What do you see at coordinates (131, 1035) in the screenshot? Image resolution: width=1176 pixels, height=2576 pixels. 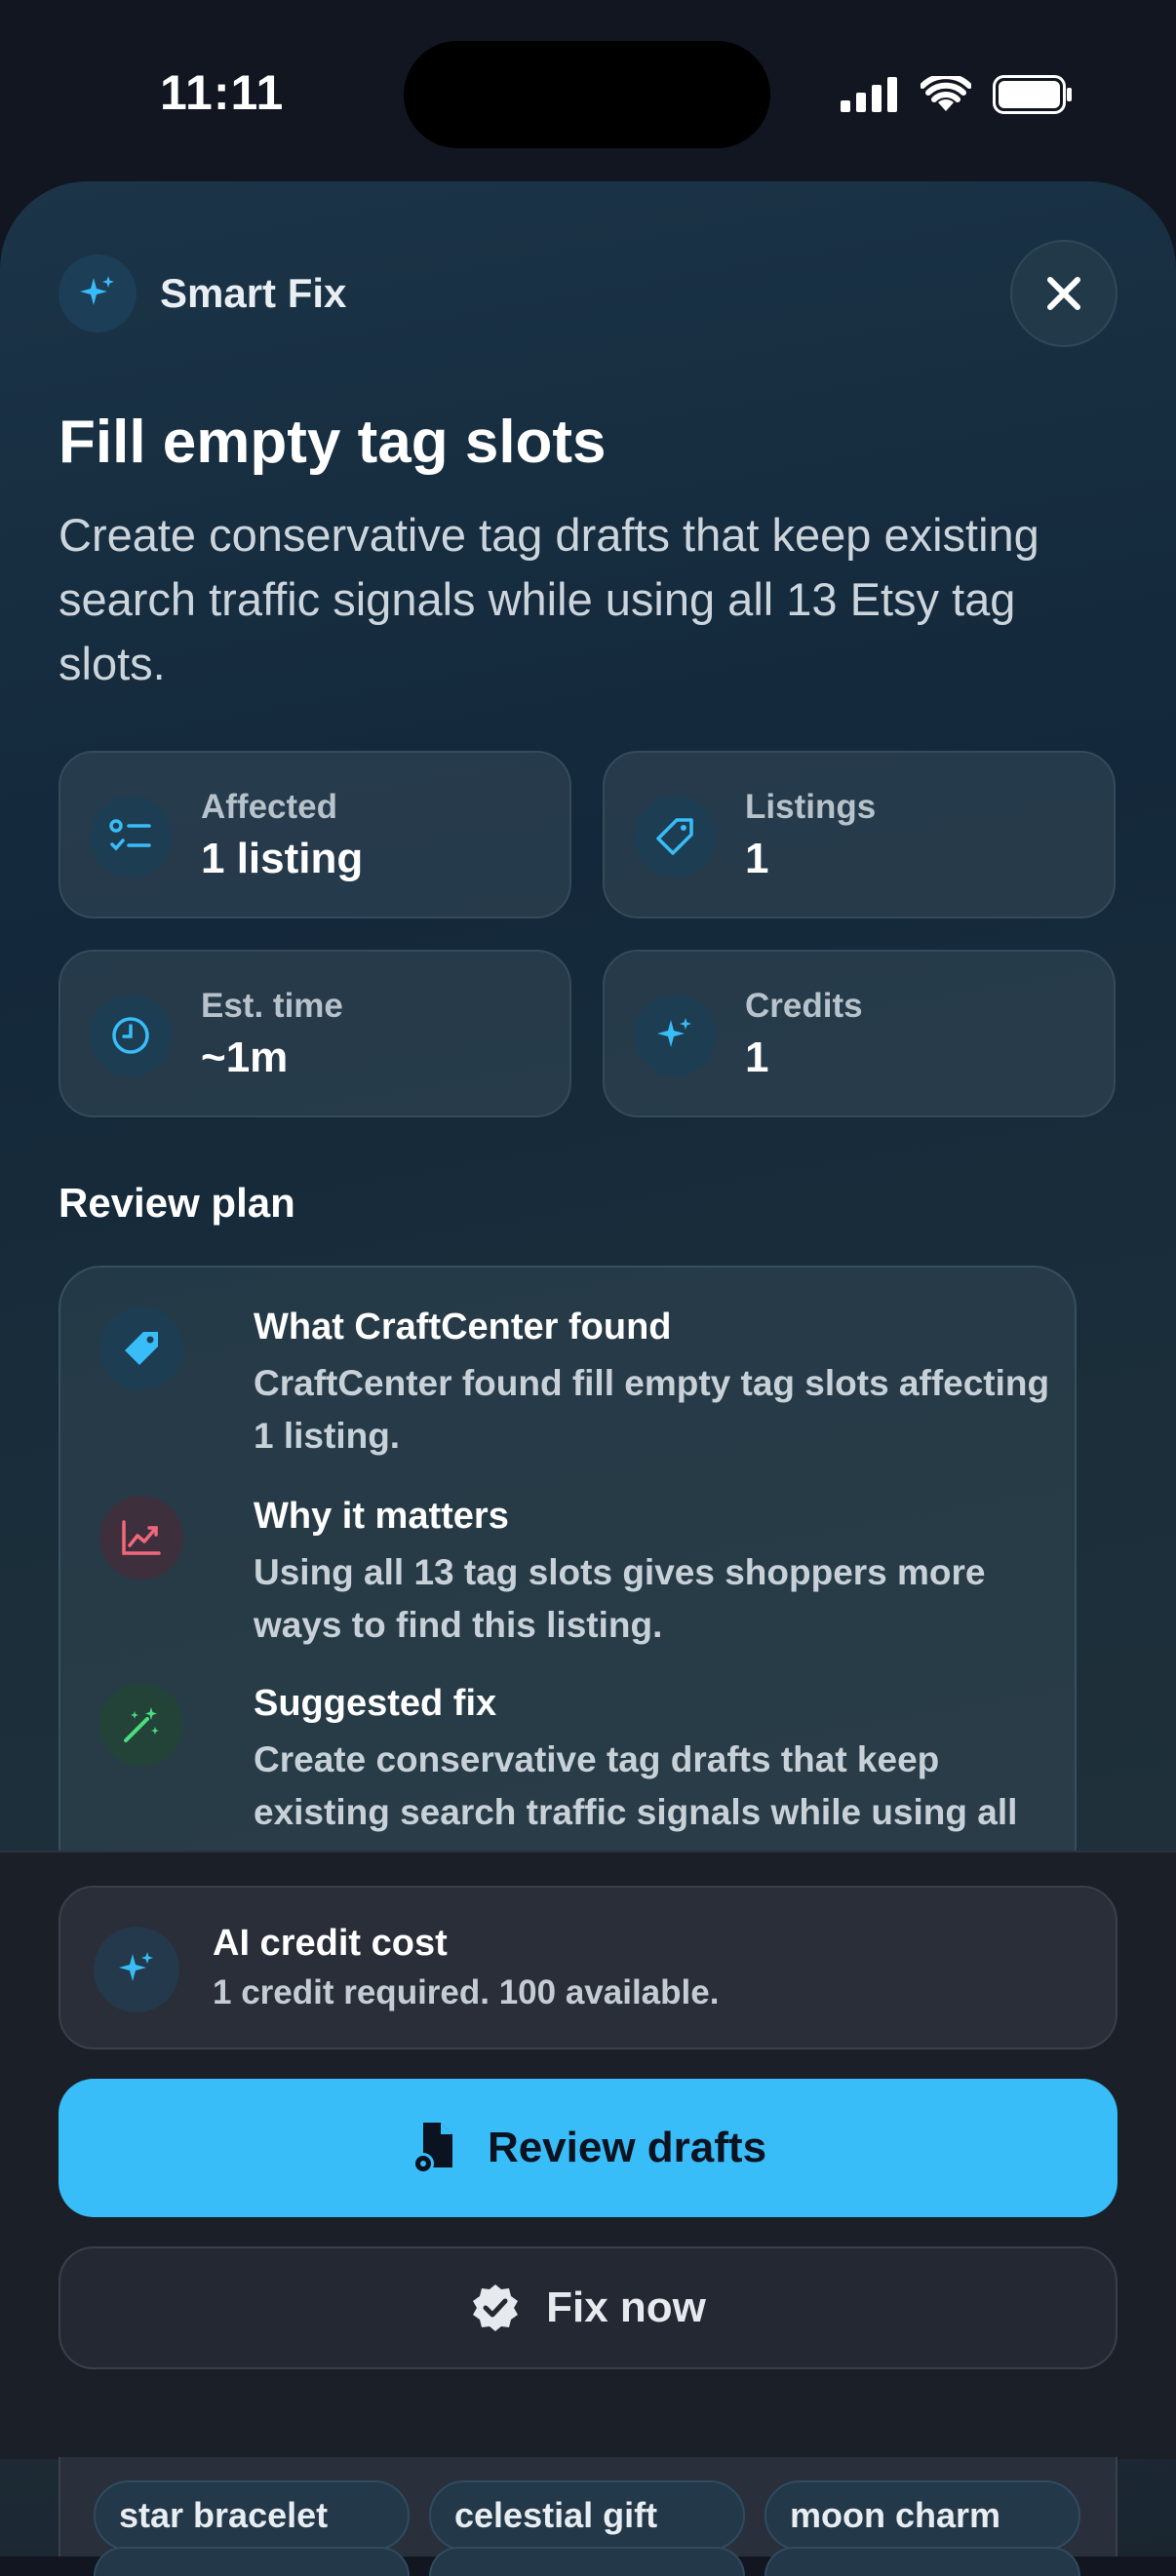 I see `clock-icon` at bounding box center [131, 1035].